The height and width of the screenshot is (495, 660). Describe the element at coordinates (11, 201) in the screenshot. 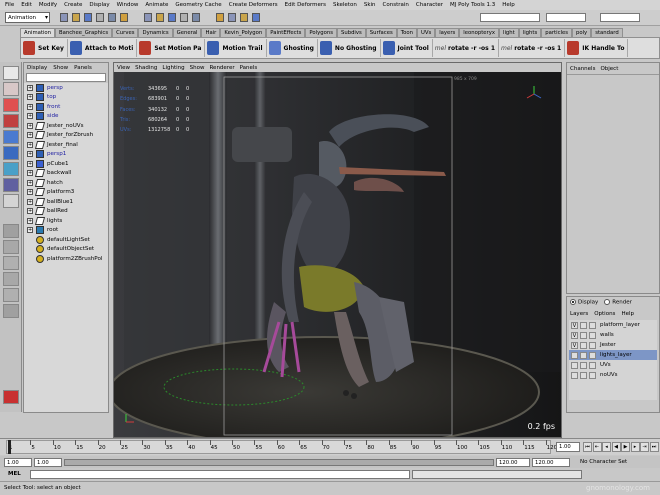

I see `last-tool-icon` at that location.